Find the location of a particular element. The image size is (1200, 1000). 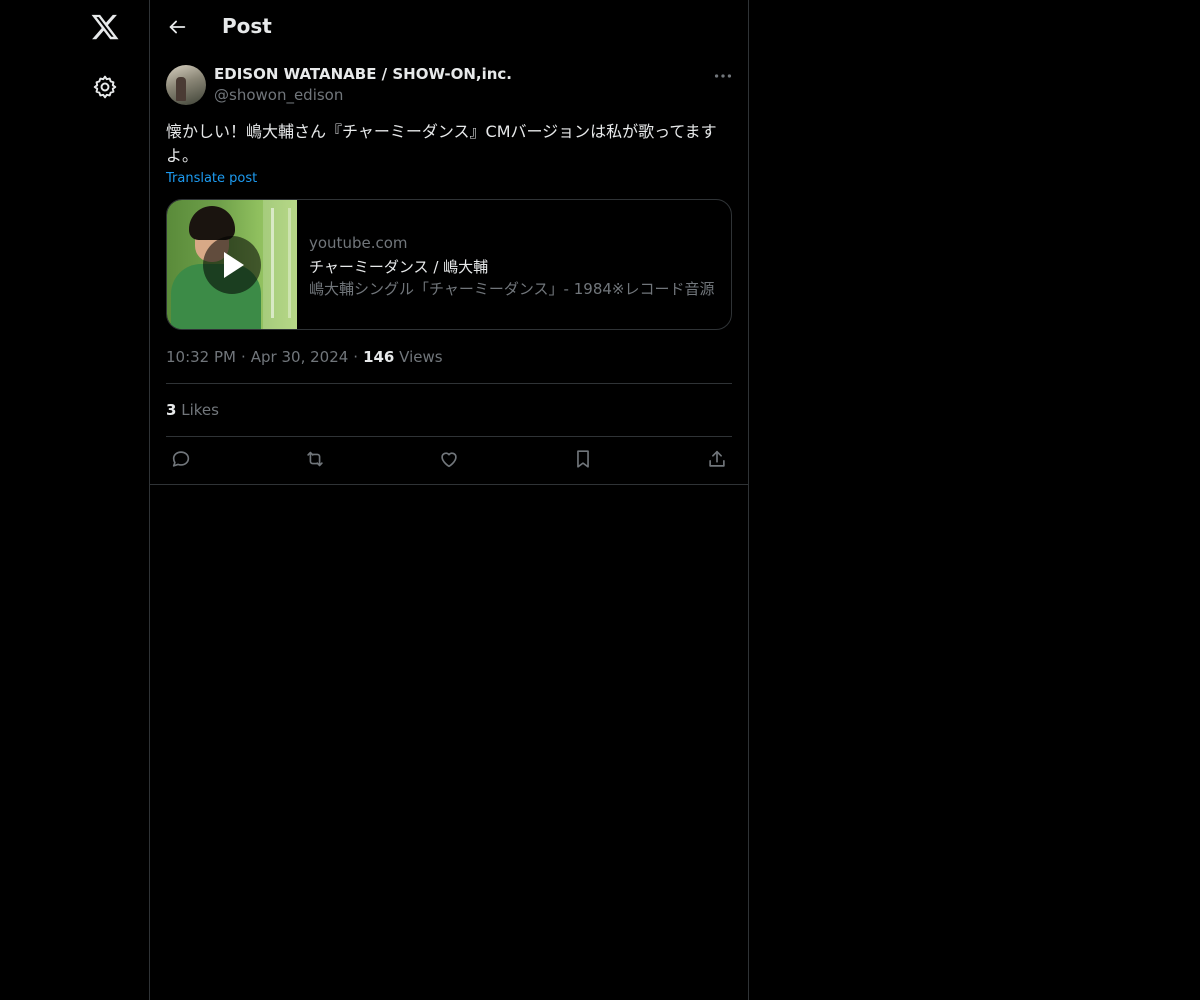

heart-icon is located at coordinates (449, 459).